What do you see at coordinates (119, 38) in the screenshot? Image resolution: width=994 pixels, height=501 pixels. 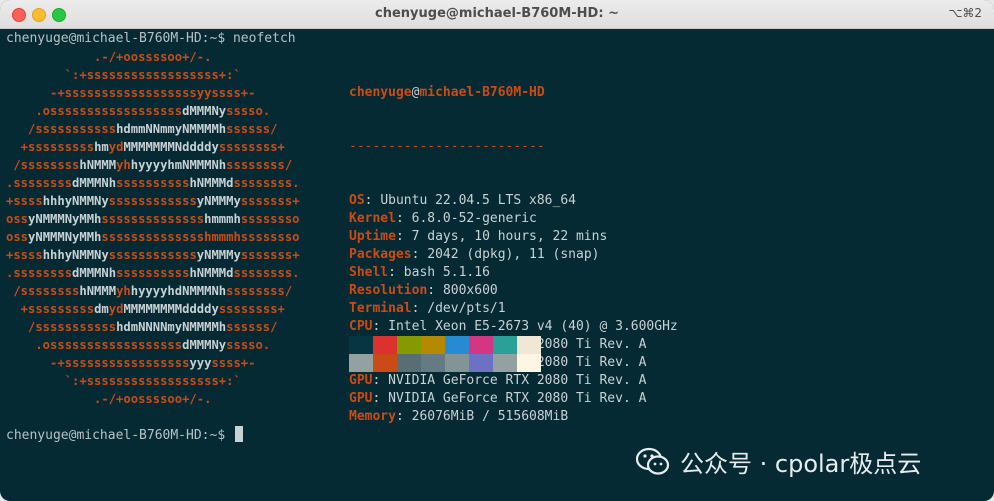 I see `prompt: chenyuge@michael-B760M-HD:~$` at bounding box center [119, 38].